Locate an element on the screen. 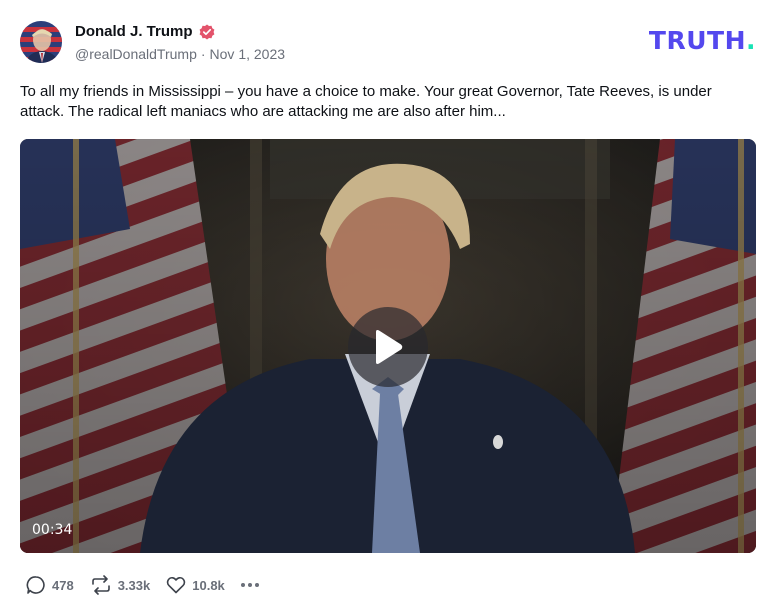  post-date: Nov 1, 2023 is located at coordinates (248, 54).